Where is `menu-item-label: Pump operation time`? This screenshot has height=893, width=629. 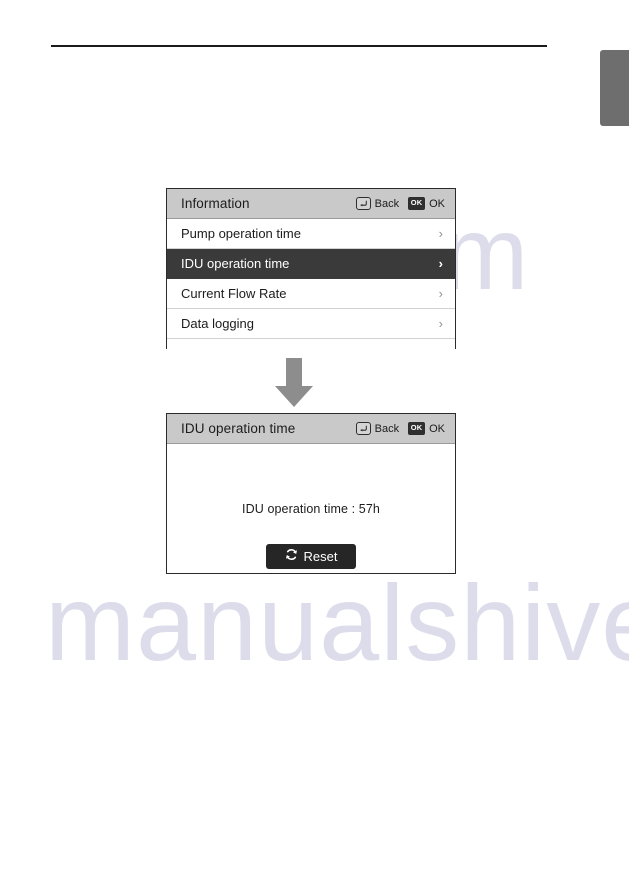
menu-item-label: Pump operation time is located at coordinates (241, 233).